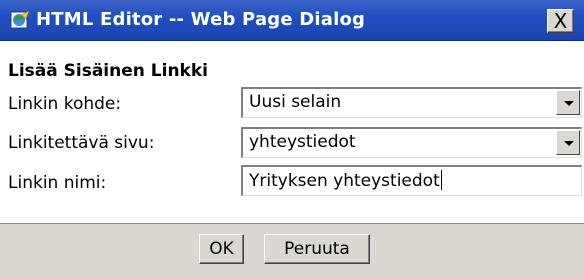 The width and height of the screenshot is (584, 279). I want to click on form-heading: Lisää Sisäinen Linkki, so click(108, 71).